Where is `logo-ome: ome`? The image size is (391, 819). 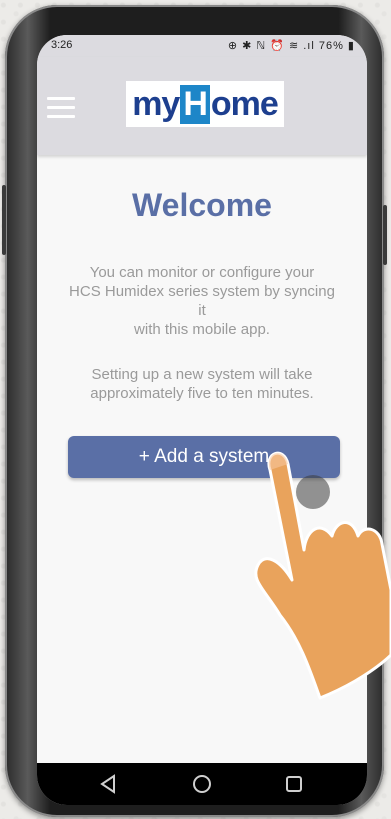
logo-ome: ome is located at coordinates (244, 103).